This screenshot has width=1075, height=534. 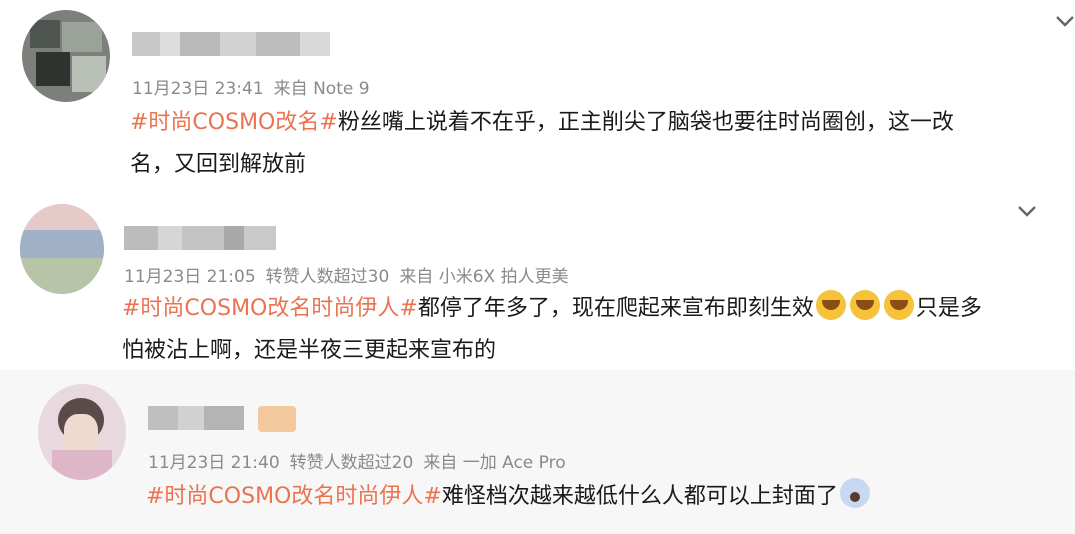 What do you see at coordinates (494, 463) in the screenshot?
I see `comment-source: 来自 一加 Ace Pro` at bounding box center [494, 463].